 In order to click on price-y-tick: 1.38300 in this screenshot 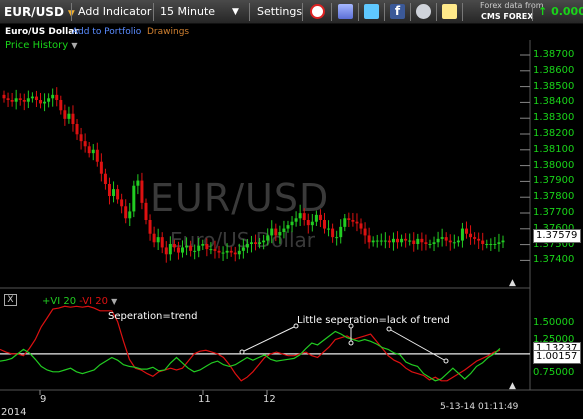, I will do `click(554, 118)`.